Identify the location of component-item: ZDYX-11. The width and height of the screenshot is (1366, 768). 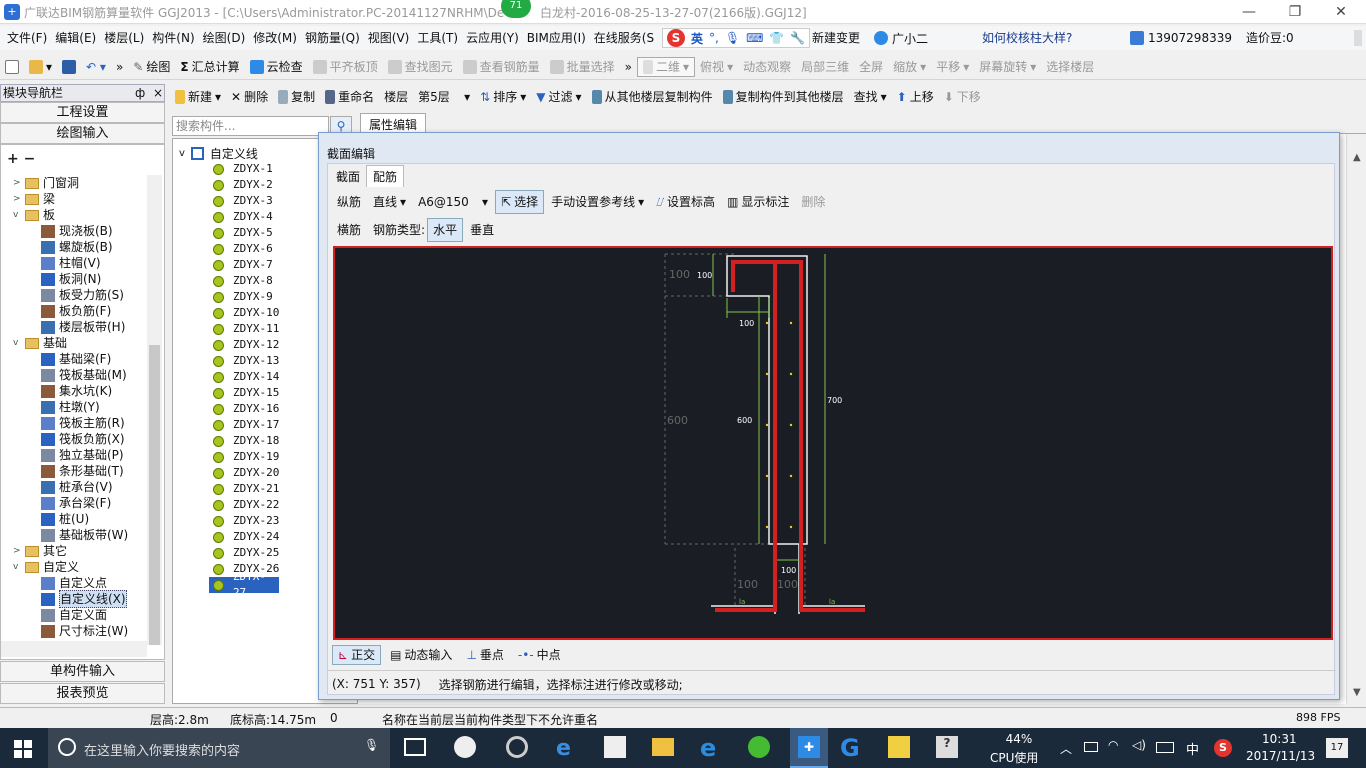
(246, 329).